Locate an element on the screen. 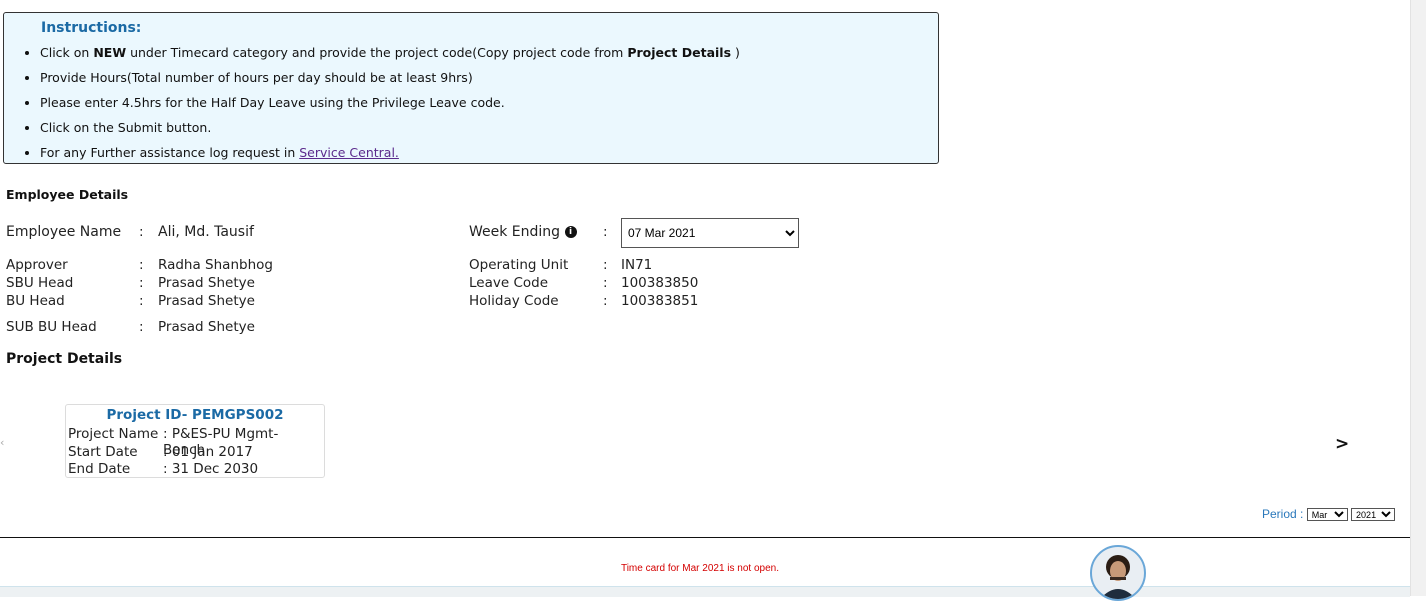  info-icon: i is located at coordinates (570, 232).